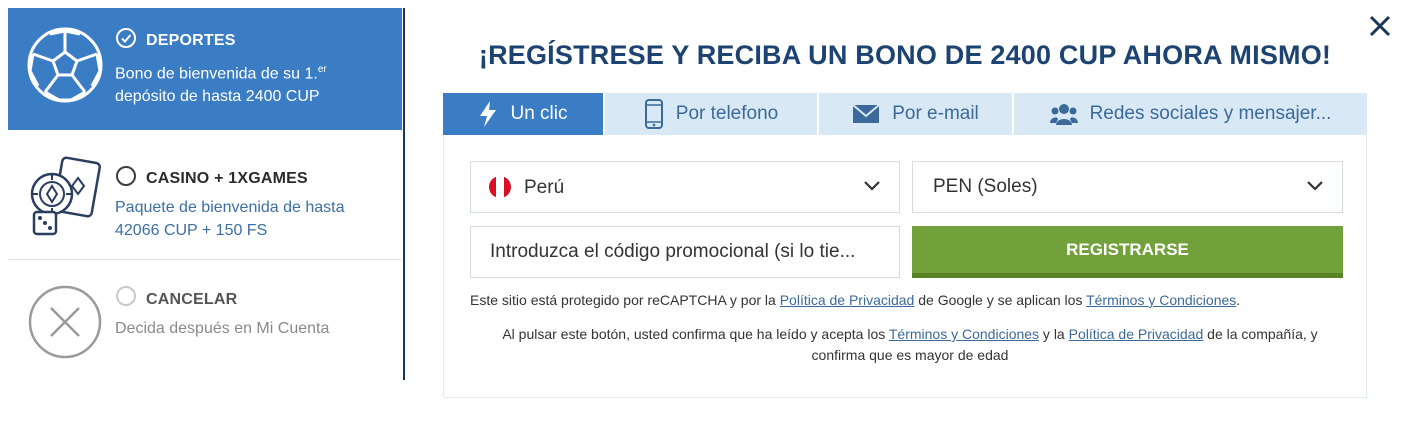 The height and width of the screenshot is (437, 1409). What do you see at coordinates (488, 114) in the screenshot?
I see `lightning-icon` at bounding box center [488, 114].